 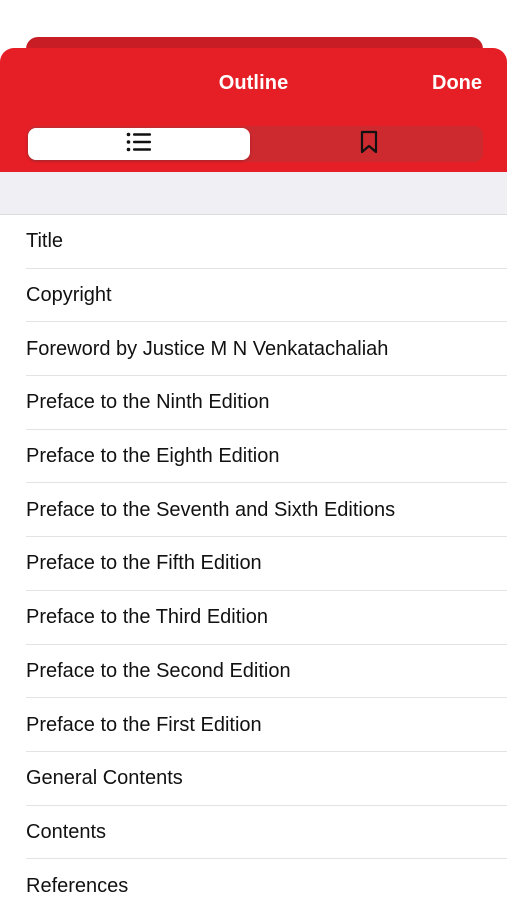 I want to click on outline-list-item: Foreword by Justice M N Venkatachaliah, so click(x=253, y=349).